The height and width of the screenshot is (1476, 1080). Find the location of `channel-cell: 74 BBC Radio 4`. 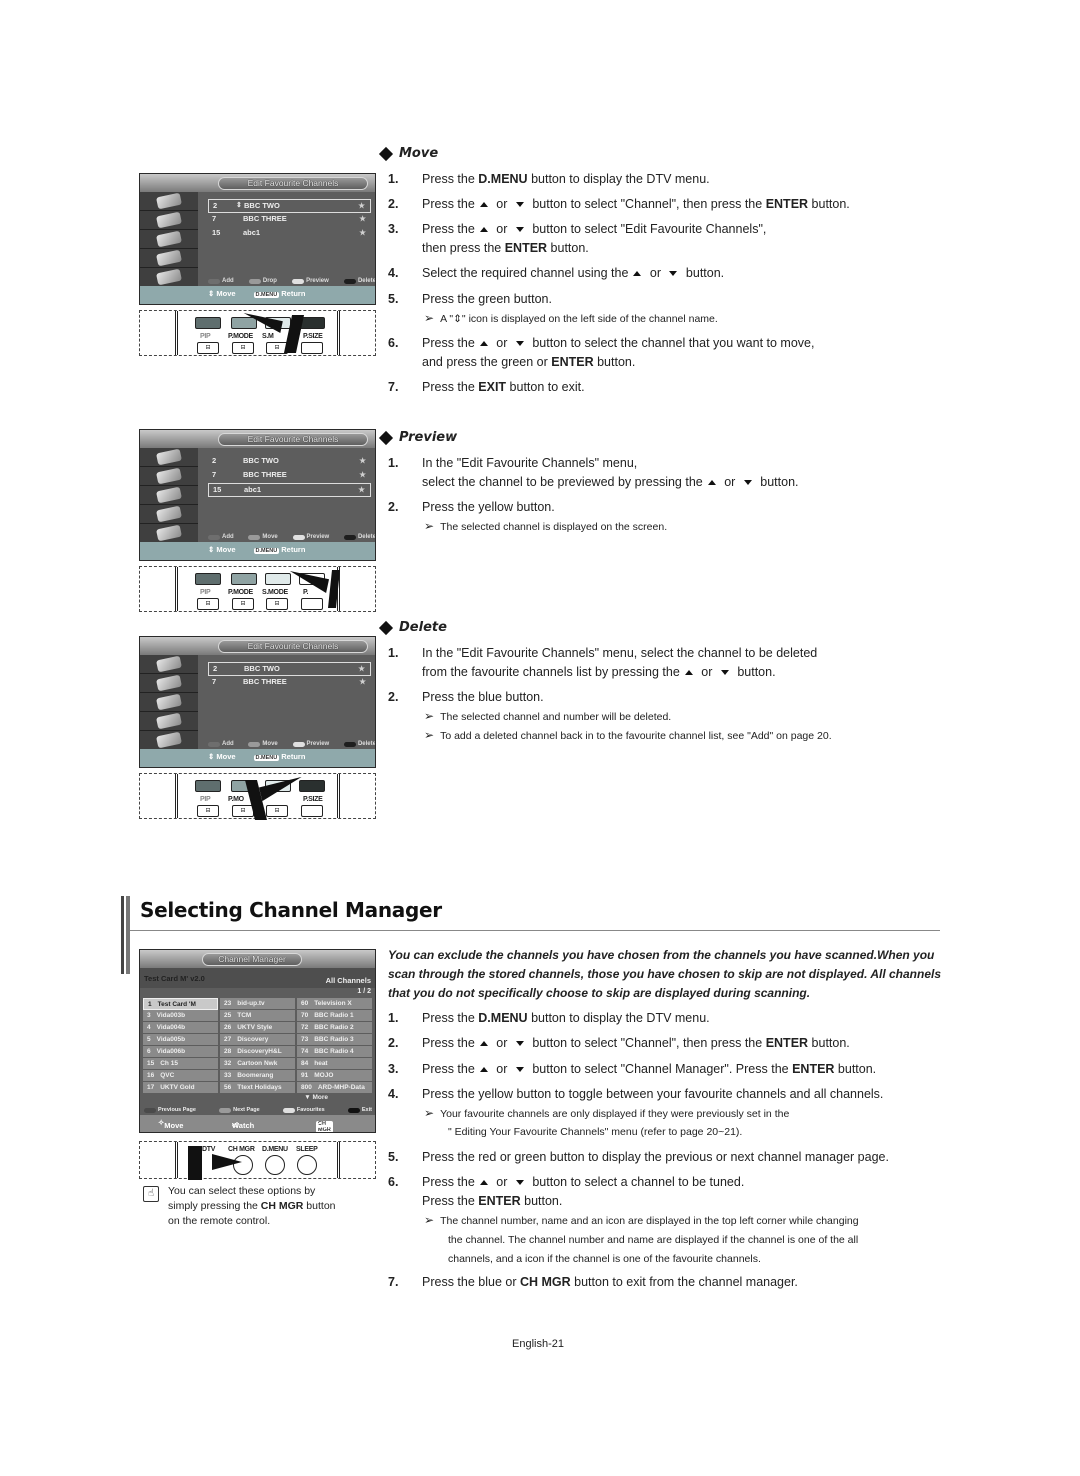

channel-cell: 74 BBC Radio 4 is located at coordinates (334, 1052).